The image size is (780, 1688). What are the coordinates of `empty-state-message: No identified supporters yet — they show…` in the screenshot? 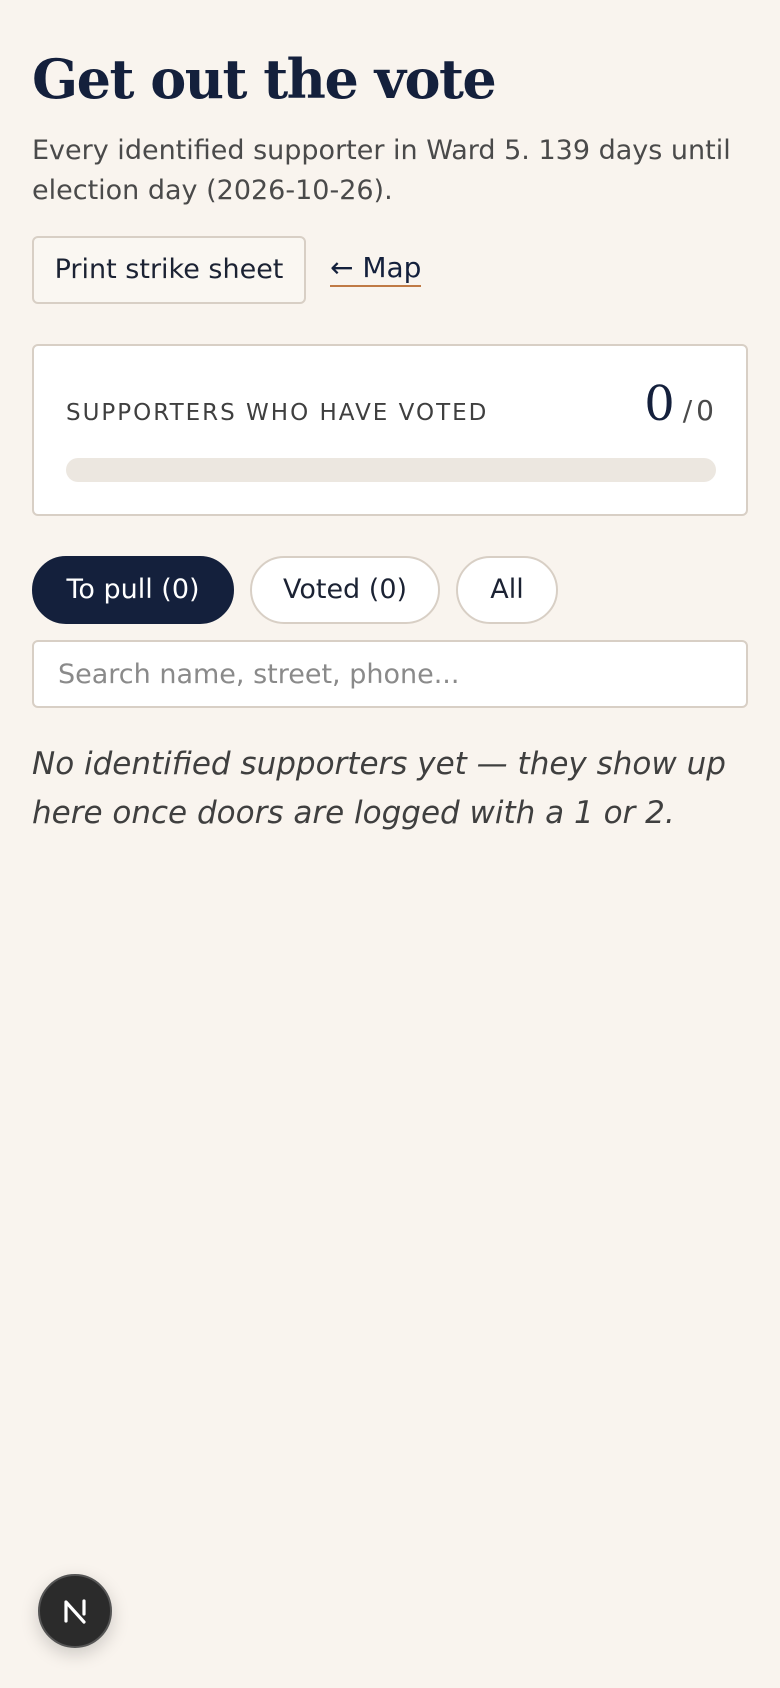 It's located at (379, 788).